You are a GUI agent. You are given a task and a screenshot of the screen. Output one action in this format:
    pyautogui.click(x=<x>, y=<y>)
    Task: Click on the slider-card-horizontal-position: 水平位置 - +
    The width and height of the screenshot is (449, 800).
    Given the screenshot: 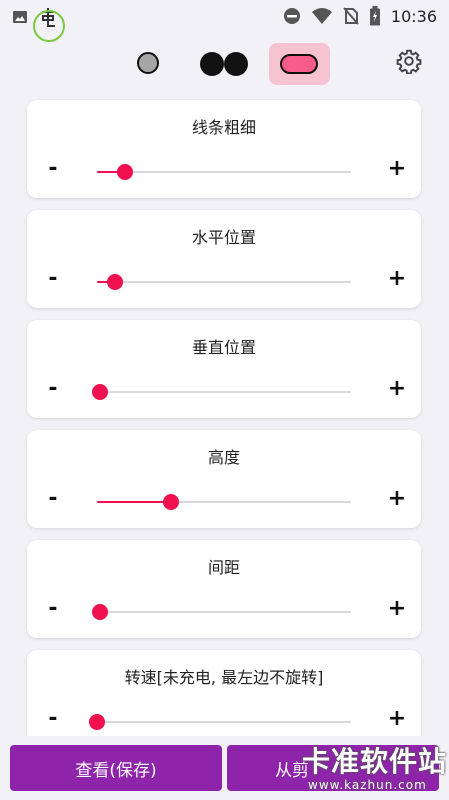 What is the action you would take?
    pyautogui.click(x=224, y=259)
    